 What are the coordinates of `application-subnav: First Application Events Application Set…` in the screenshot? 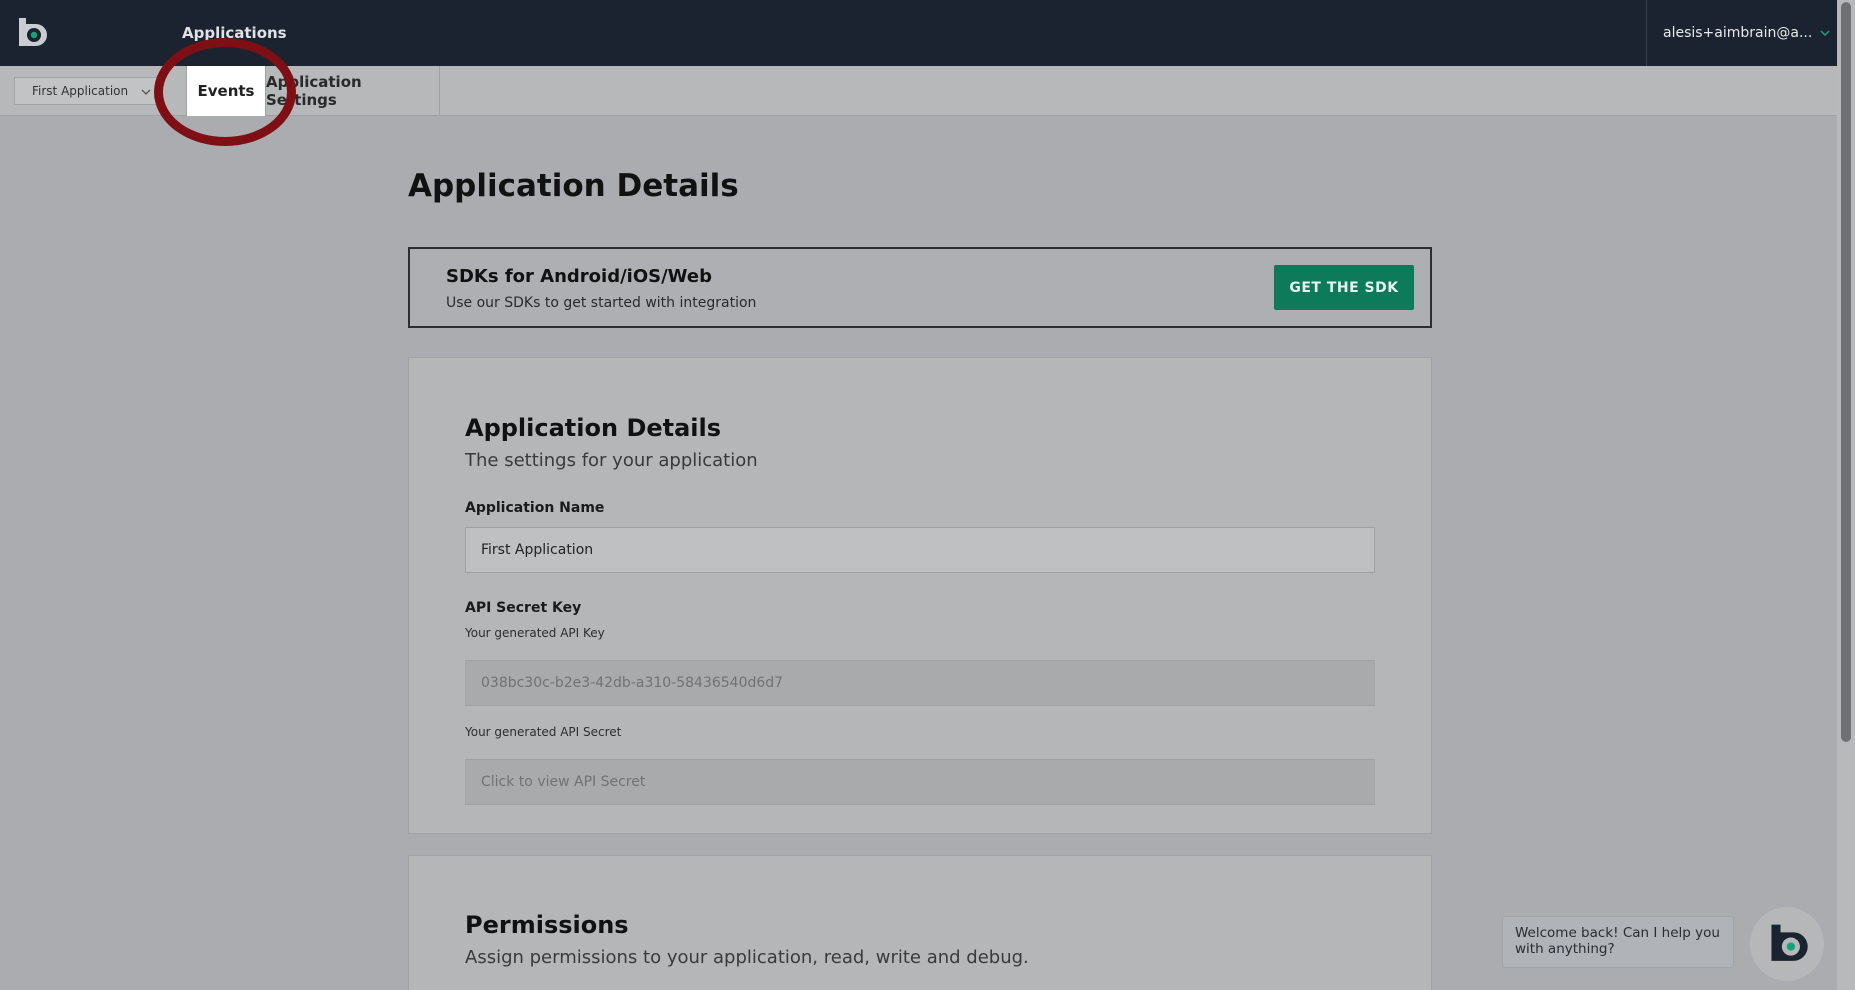 It's located at (918, 91).